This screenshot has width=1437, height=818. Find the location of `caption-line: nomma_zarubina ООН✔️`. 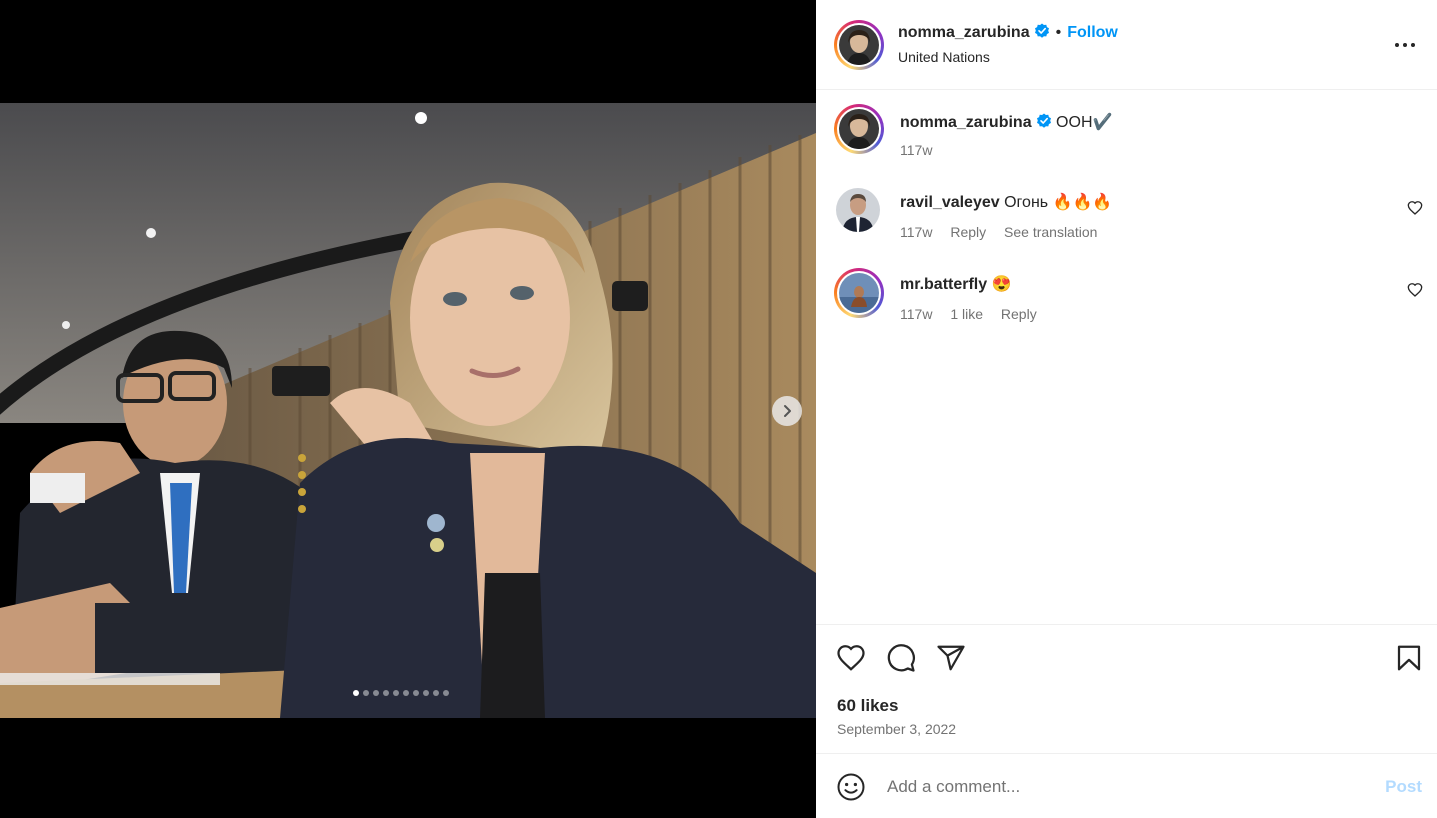

caption-line: nomma_zarubina ООН✔️ is located at coordinates (1006, 122).